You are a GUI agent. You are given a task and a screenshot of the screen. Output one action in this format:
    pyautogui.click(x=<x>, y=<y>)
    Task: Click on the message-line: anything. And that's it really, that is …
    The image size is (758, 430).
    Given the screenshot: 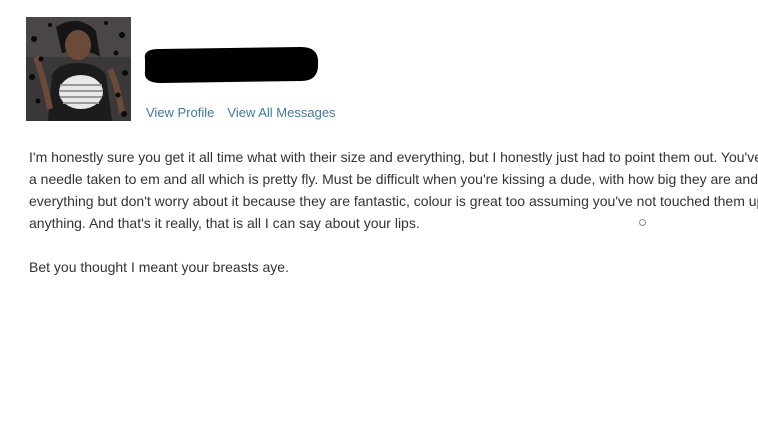 What is the action you would take?
    pyautogui.click(x=224, y=223)
    